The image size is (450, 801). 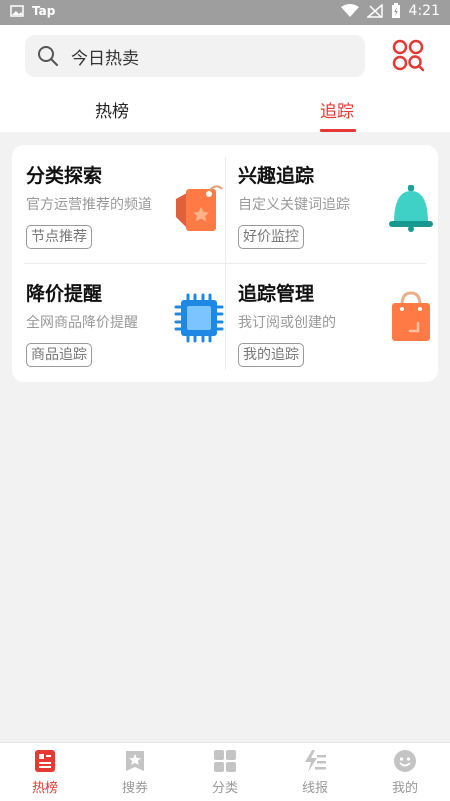 What do you see at coordinates (224, 788) in the screenshot?
I see `nav-label: 分类` at bounding box center [224, 788].